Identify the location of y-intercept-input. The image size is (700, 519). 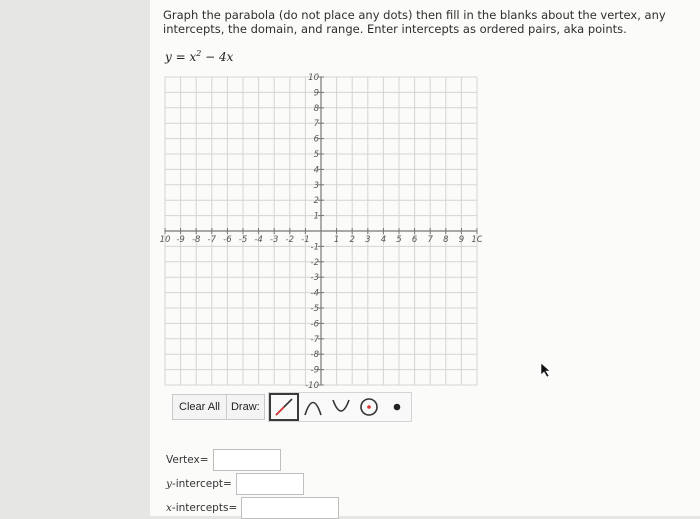
(269, 484).